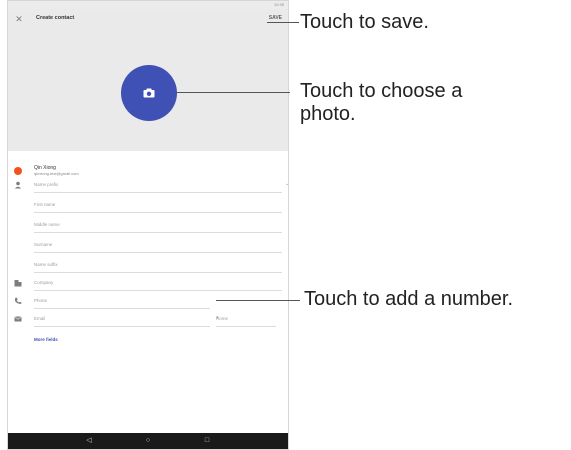  I want to click on name-suffix-placeholder: Name suffix, so click(46, 264).